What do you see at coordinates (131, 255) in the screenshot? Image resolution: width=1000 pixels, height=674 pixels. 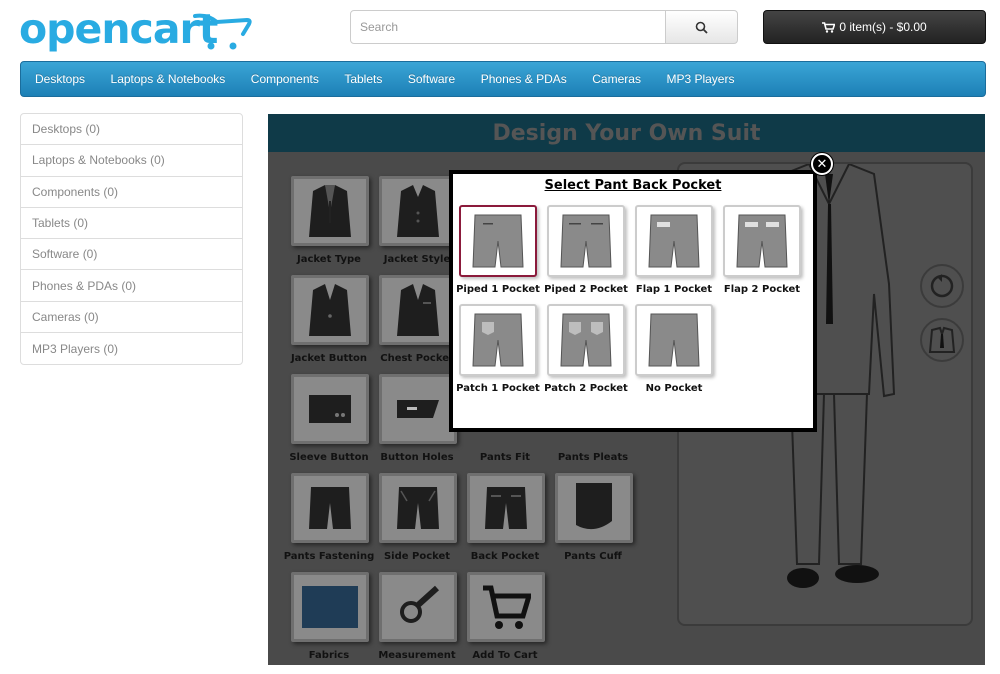 I see `sidebar-item-software: Software (0)` at bounding box center [131, 255].